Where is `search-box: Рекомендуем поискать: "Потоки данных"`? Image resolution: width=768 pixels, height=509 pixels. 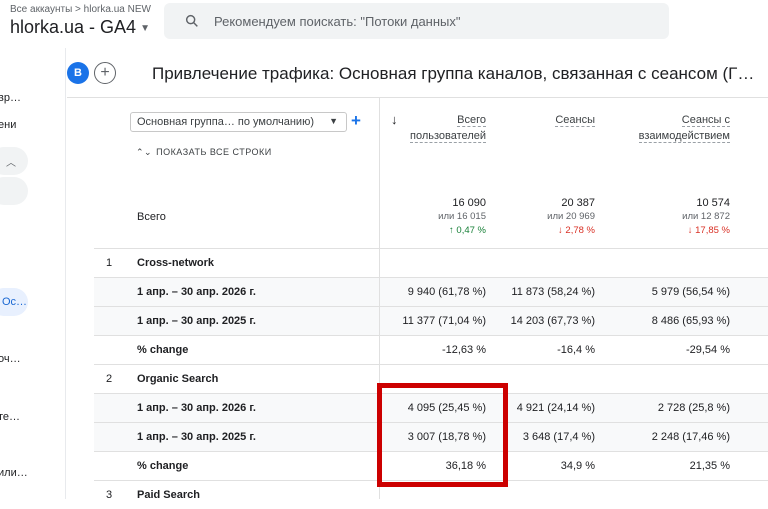 search-box: Рекомендуем поискать: "Потоки данных" is located at coordinates (416, 21).